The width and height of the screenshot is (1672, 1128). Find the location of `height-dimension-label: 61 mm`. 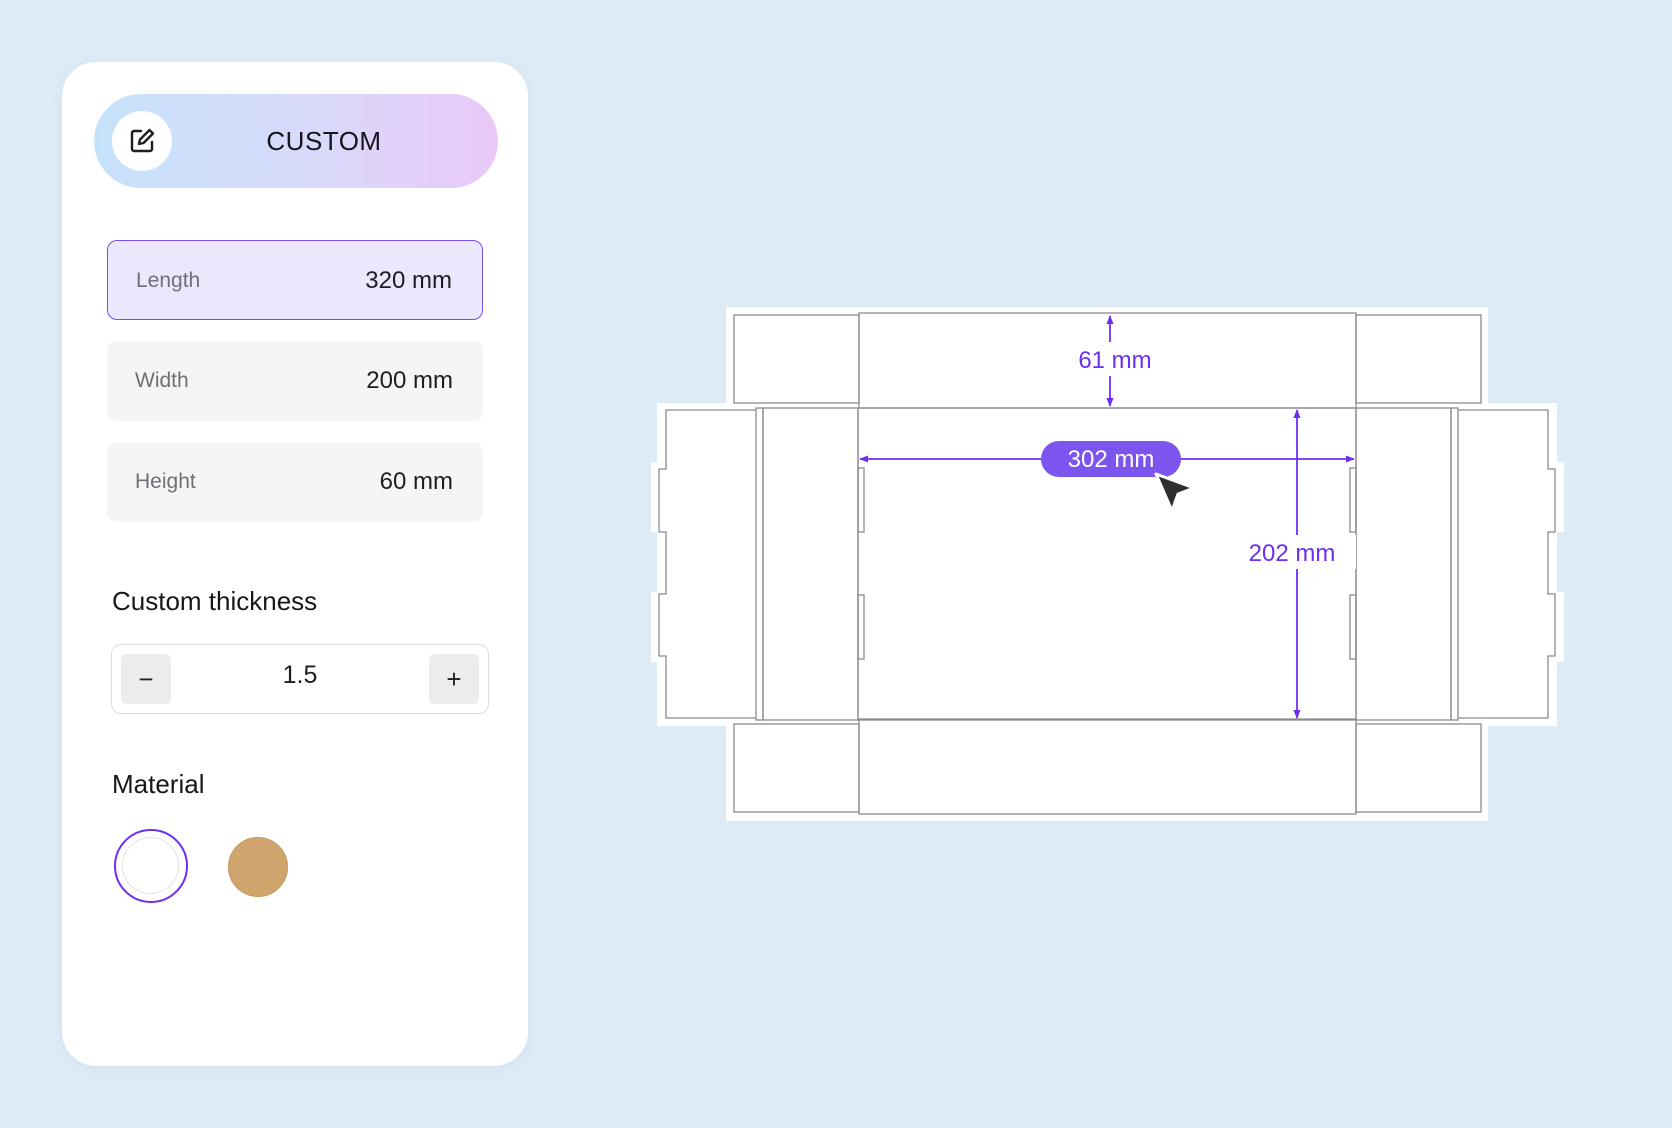

height-dimension-label: 61 mm is located at coordinates (1114, 360).